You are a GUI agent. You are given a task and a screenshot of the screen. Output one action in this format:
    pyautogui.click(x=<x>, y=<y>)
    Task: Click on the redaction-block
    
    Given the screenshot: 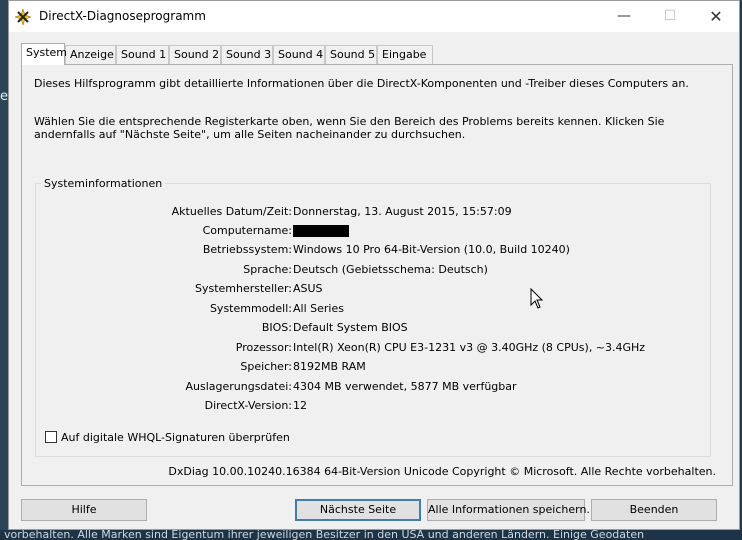 What is the action you would take?
    pyautogui.click(x=321, y=231)
    